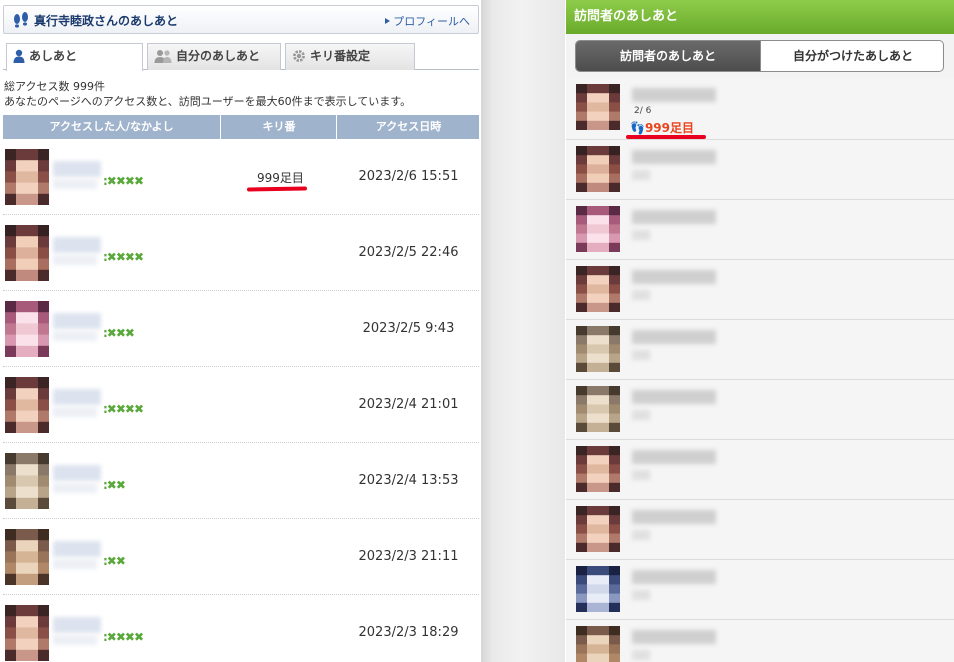 The width and height of the screenshot is (954, 662). I want to click on tab-kiriban-settings: キリ番設定, so click(350, 56).